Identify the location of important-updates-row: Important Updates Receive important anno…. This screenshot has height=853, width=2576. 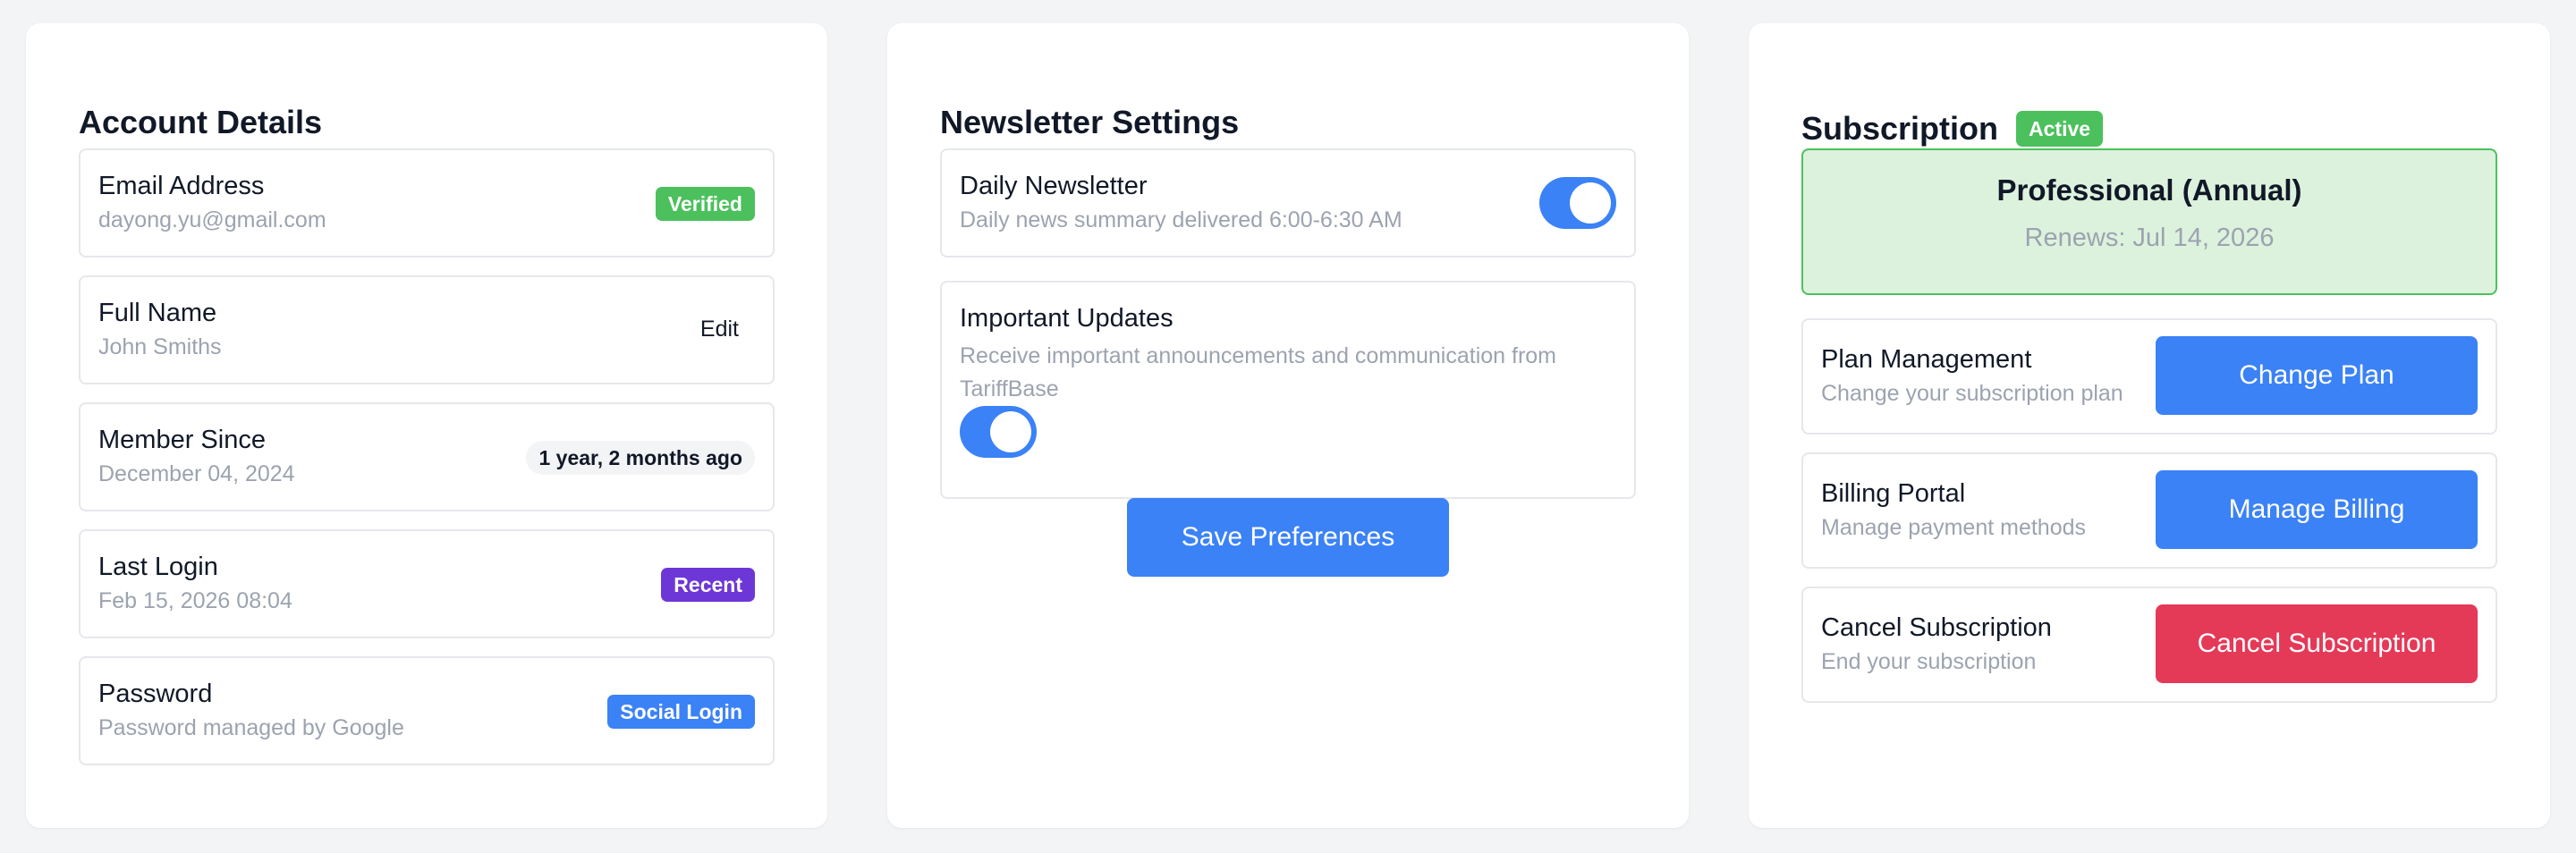
(1288, 390).